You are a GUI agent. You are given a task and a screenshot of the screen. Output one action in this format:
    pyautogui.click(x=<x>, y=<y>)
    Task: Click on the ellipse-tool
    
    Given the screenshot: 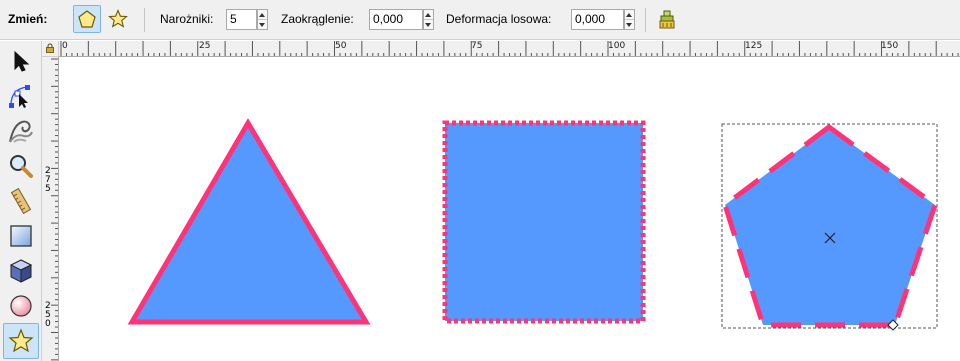 What is the action you would take?
    pyautogui.click(x=21, y=306)
    